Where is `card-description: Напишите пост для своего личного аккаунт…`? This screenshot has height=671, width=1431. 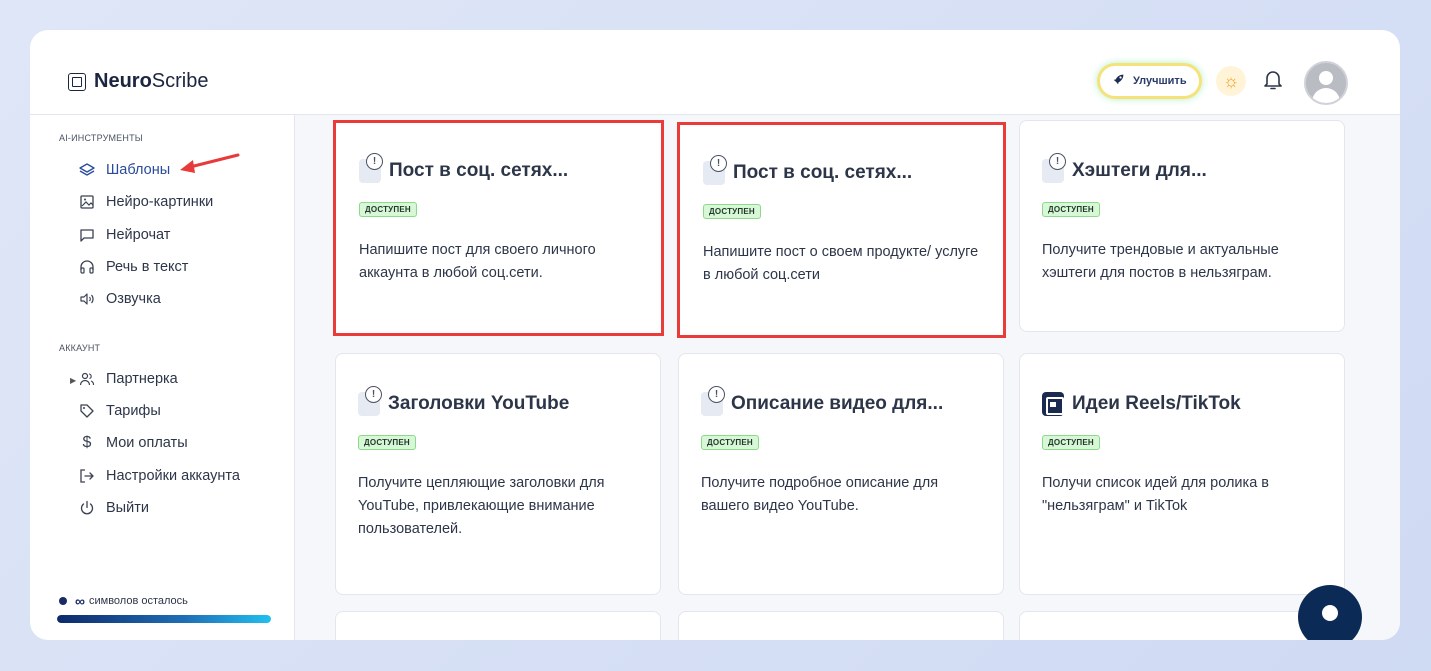 card-description: Напишите пост для своего личного аккаунт… is located at coordinates (477, 261).